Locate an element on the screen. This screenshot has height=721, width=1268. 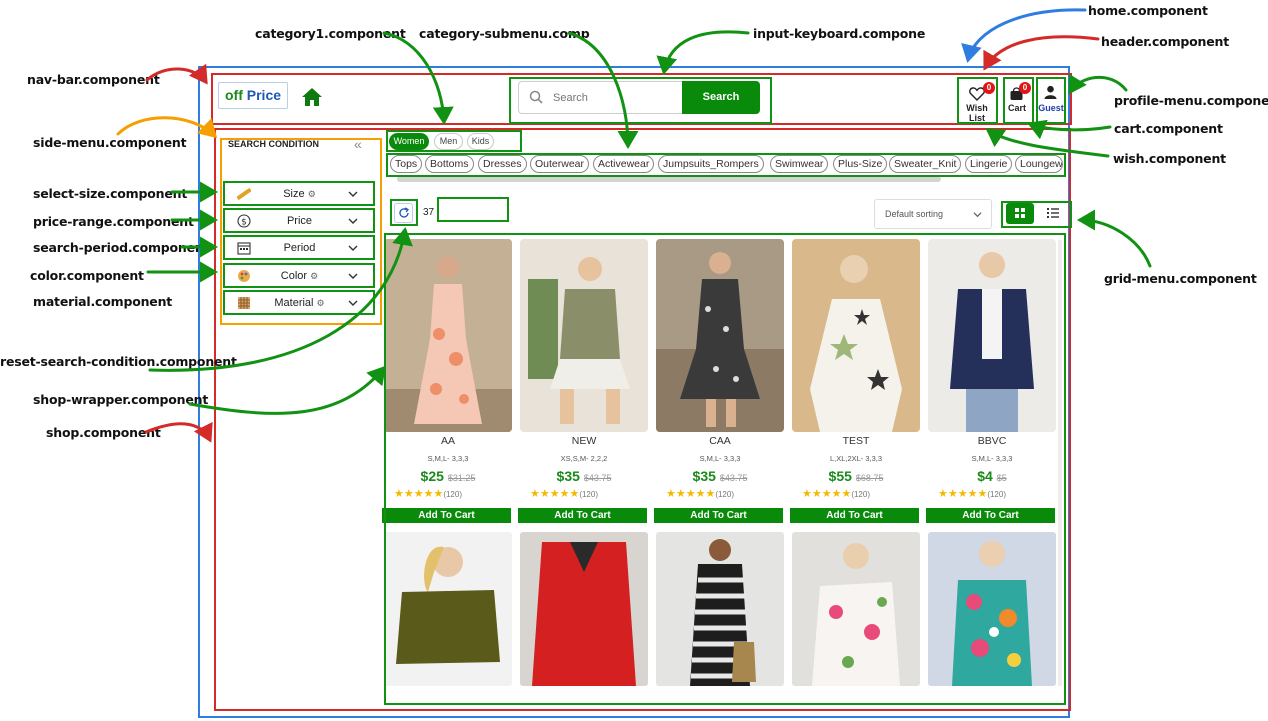
label-shop-component: shop.component is located at coordinates (103, 432).